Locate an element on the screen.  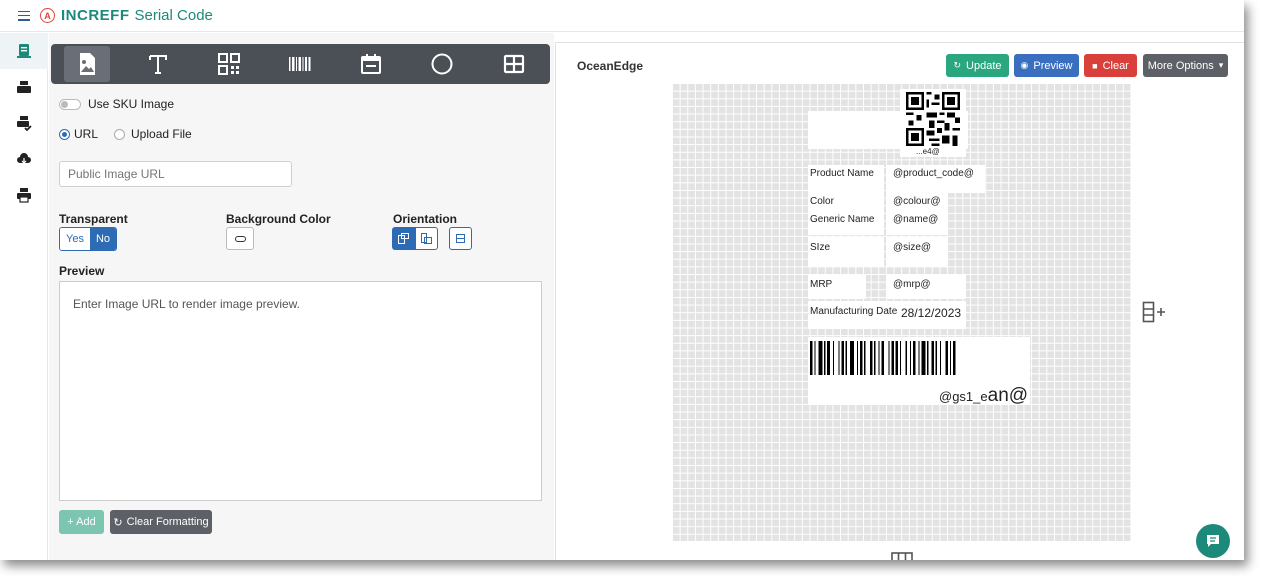
size-value: @size@ is located at coordinates (912, 247).